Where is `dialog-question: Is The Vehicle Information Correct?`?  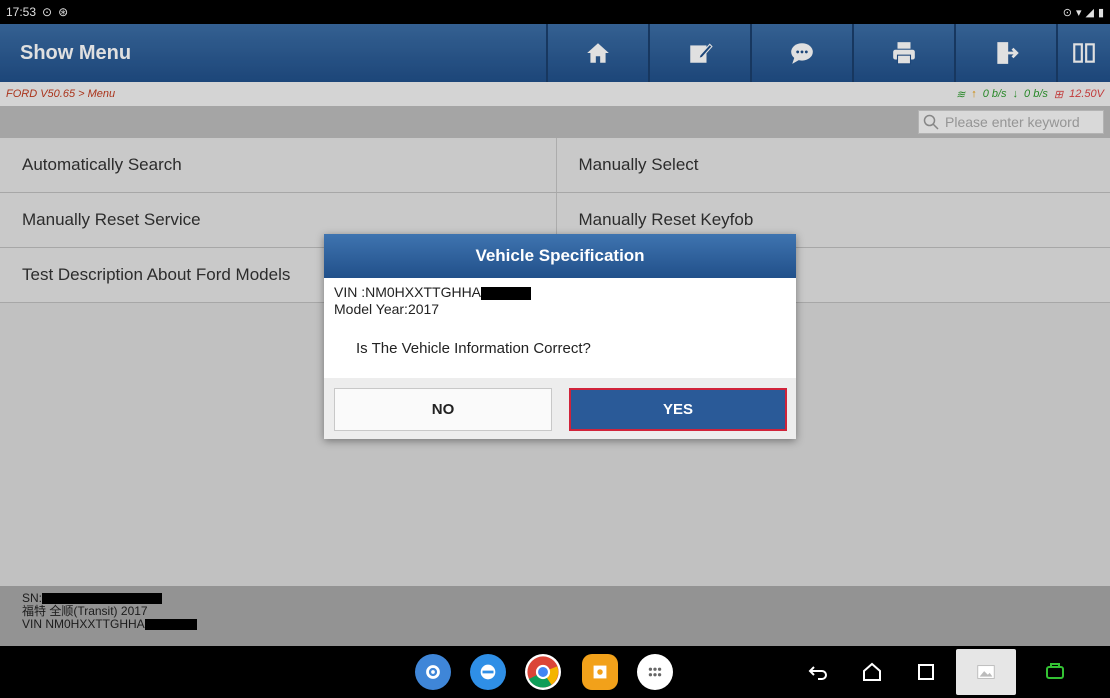 dialog-question: Is The Vehicle Information Correct? is located at coordinates (473, 348).